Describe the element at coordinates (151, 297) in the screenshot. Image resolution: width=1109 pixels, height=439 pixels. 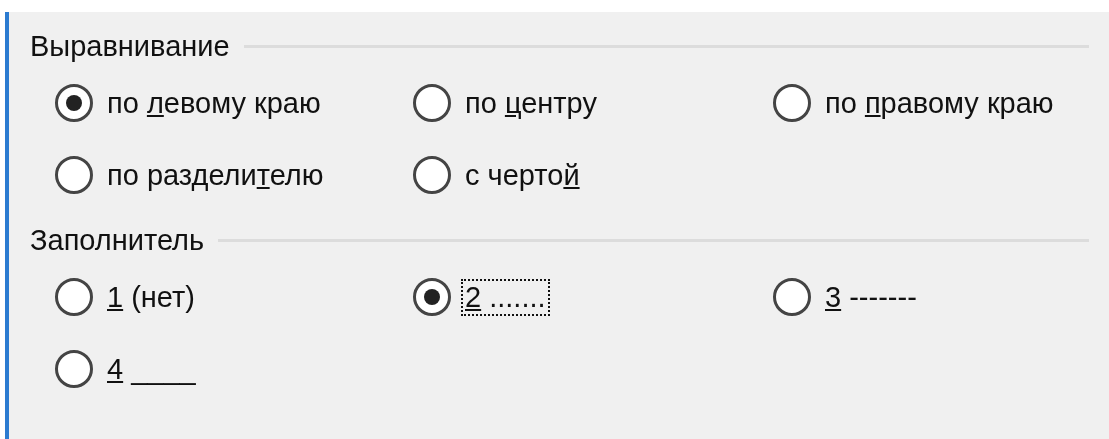
I see `radio-label: 1 (нет)` at that location.